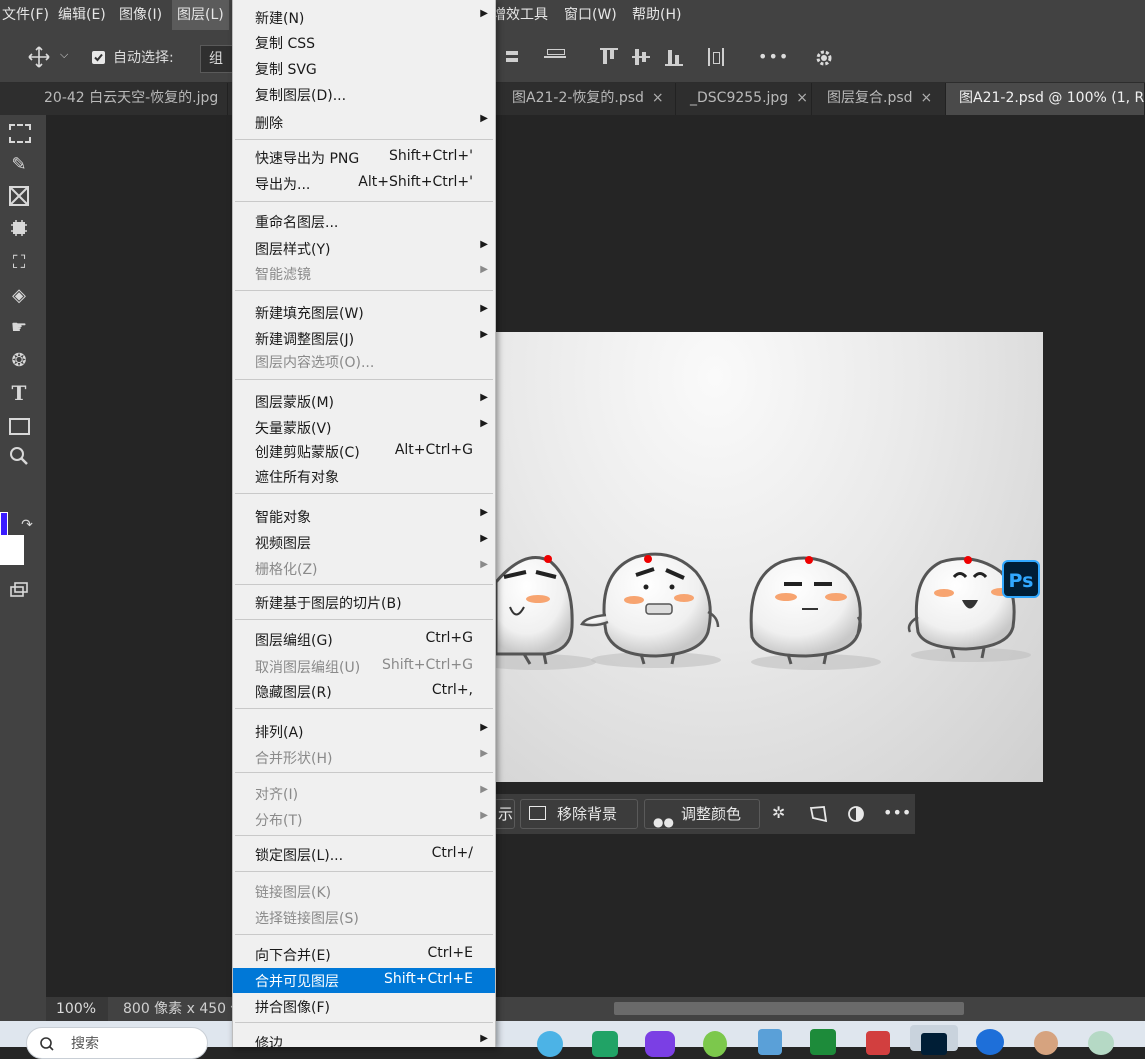  Describe the element at coordinates (364, 68) in the screenshot. I see `menu-item-copy-svg: 复制 SVG` at that location.